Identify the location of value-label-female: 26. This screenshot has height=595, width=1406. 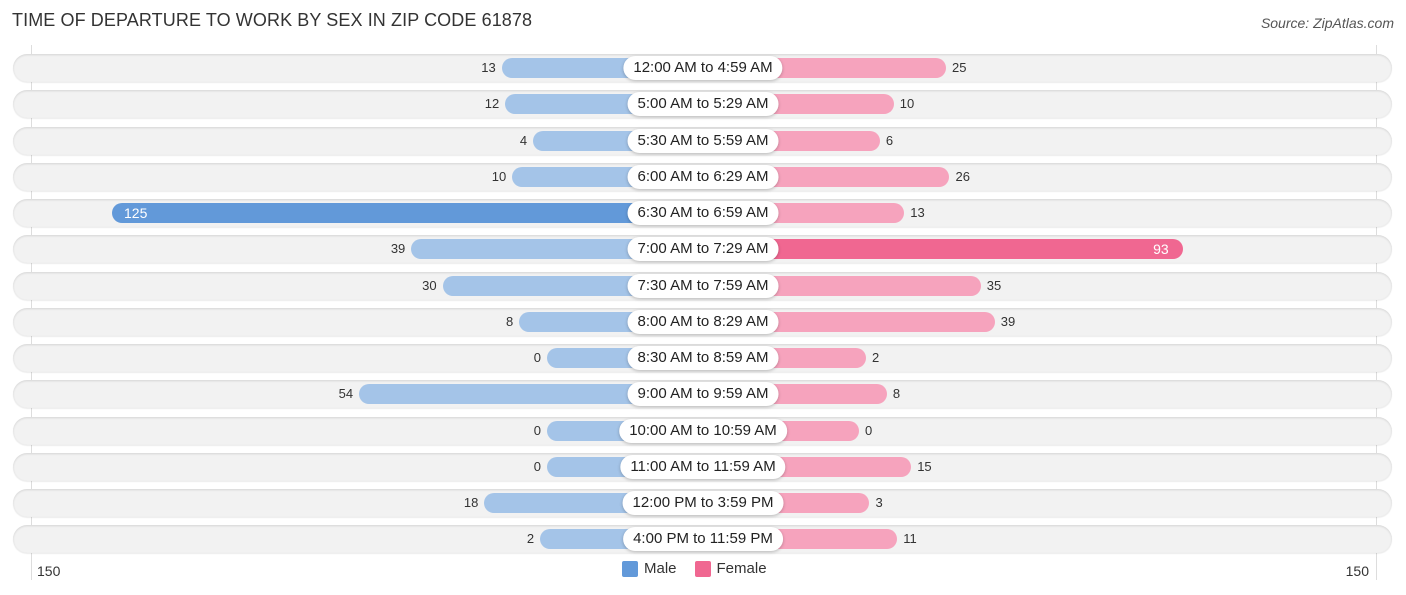
(962, 176).